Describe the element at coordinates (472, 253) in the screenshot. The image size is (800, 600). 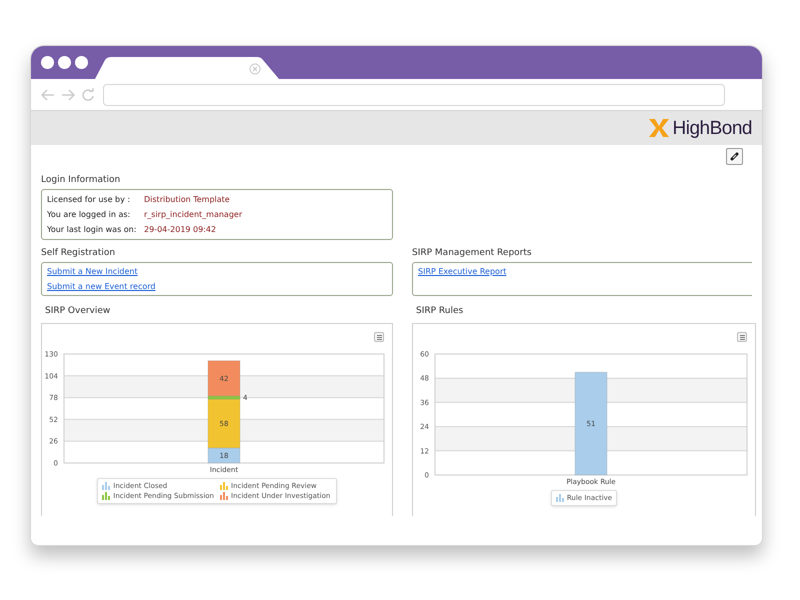
I see `section-title: SIRP Management Reports` at that location.